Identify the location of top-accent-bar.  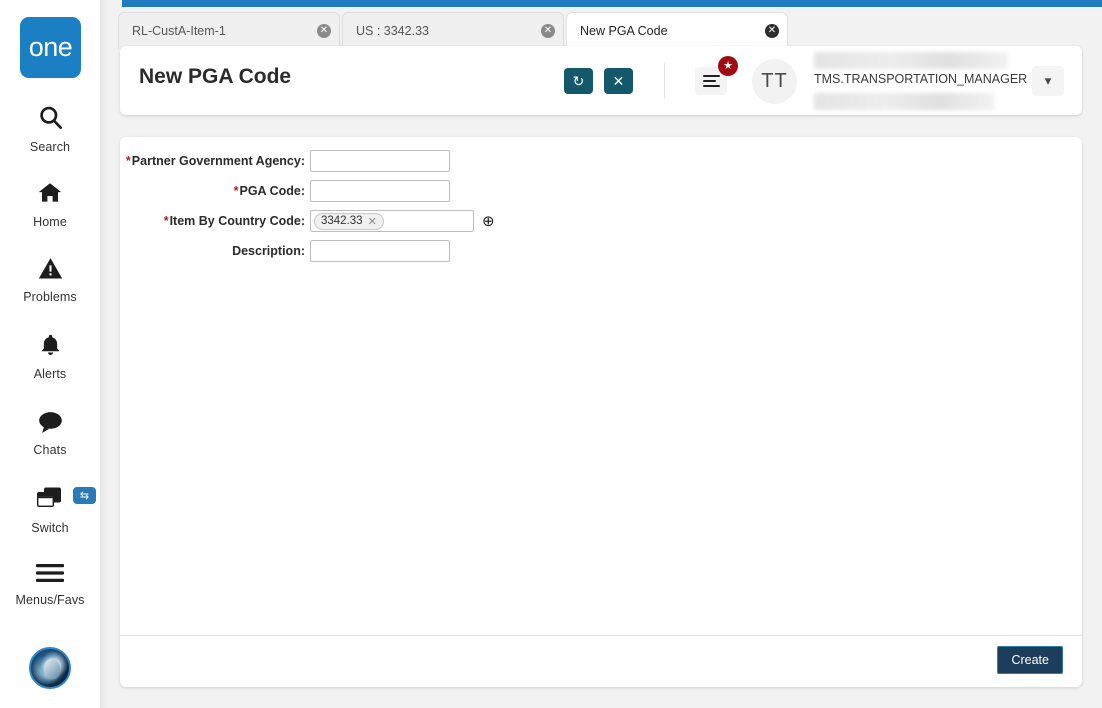
(612, 3).